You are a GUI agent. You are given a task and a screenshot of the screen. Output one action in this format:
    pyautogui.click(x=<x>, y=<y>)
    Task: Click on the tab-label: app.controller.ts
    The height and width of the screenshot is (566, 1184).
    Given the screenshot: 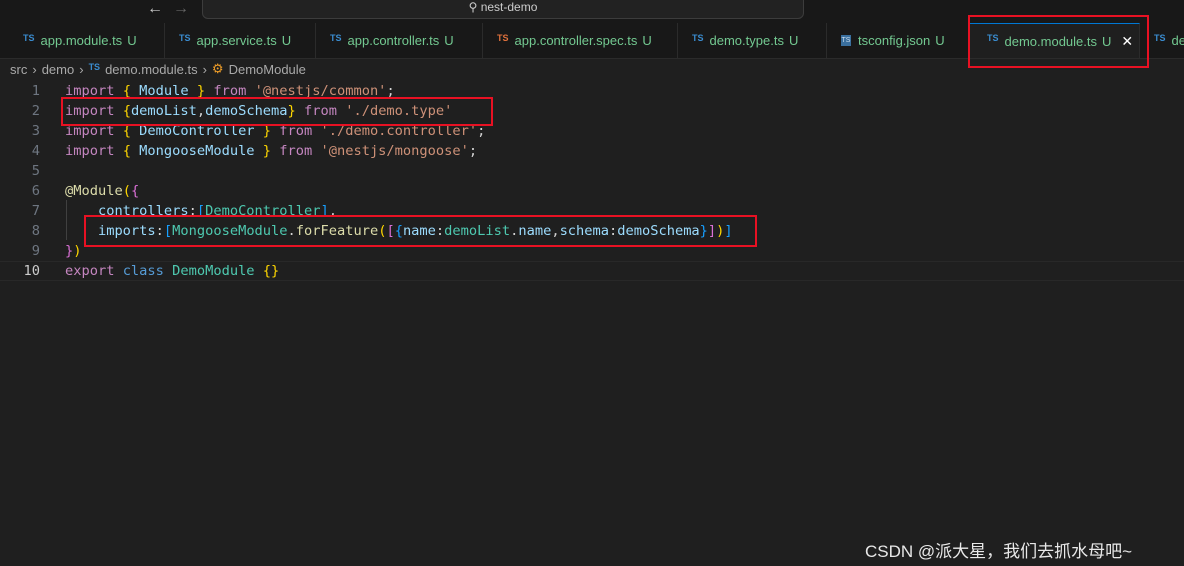 What is the action you would take?
    pyautogui.click(x=393, y=40)
    